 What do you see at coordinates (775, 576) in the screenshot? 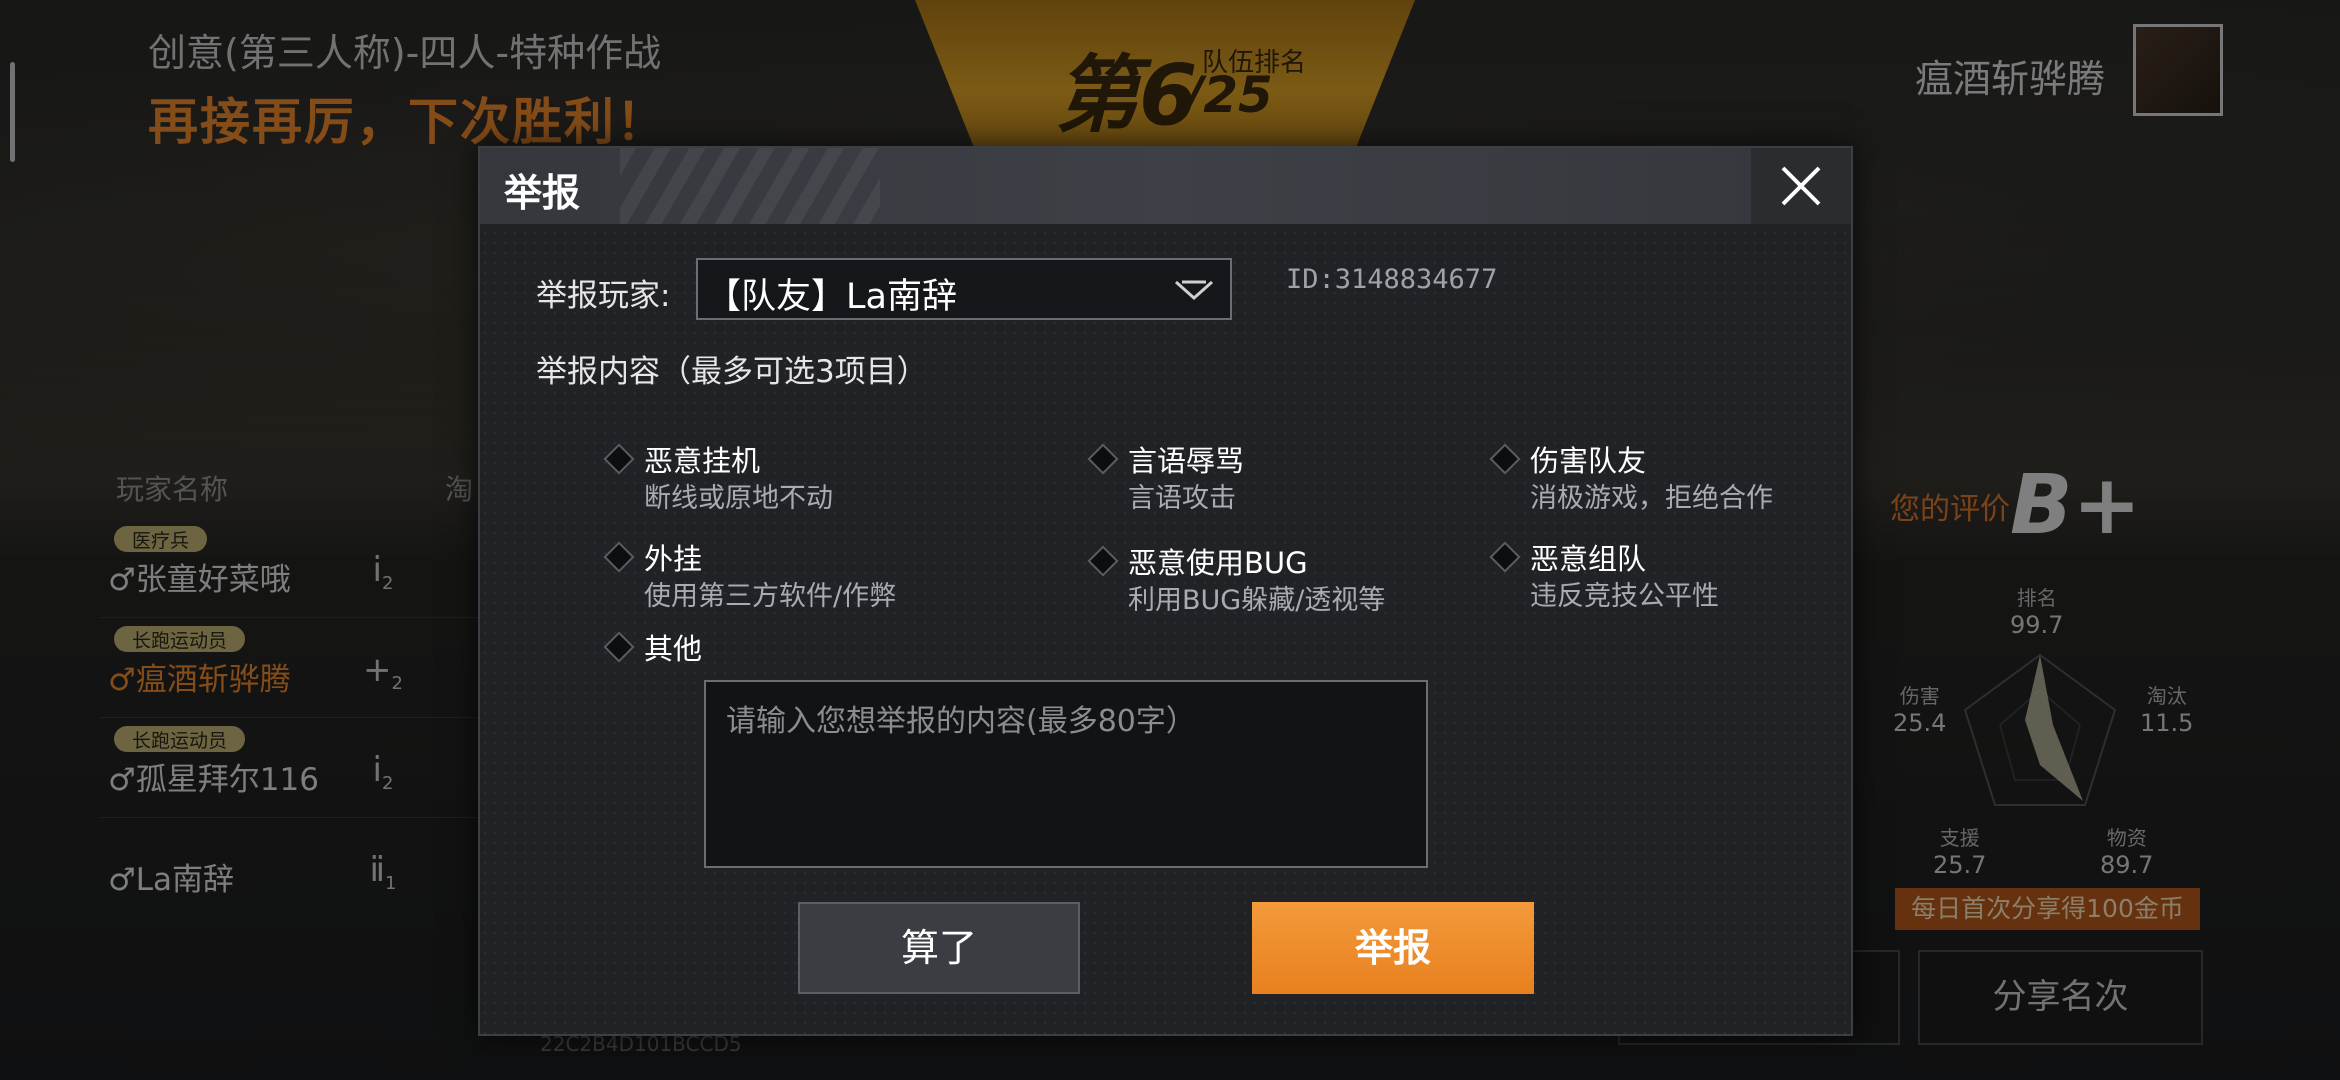
I see `option-cheating: 外挂 使用第三方软件/作弊` at bounding box center [775, 576].